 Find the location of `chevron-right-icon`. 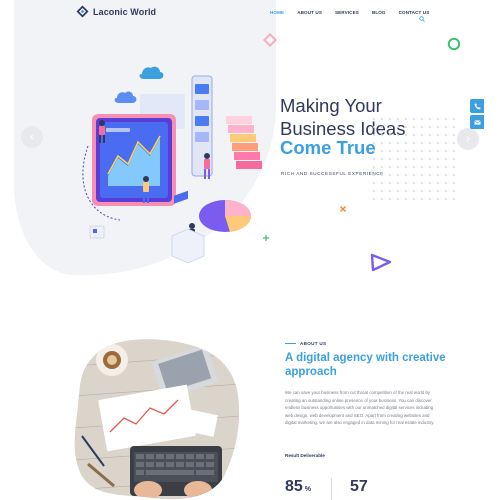

chevron-right-icon is located at coordinates (468, 139).